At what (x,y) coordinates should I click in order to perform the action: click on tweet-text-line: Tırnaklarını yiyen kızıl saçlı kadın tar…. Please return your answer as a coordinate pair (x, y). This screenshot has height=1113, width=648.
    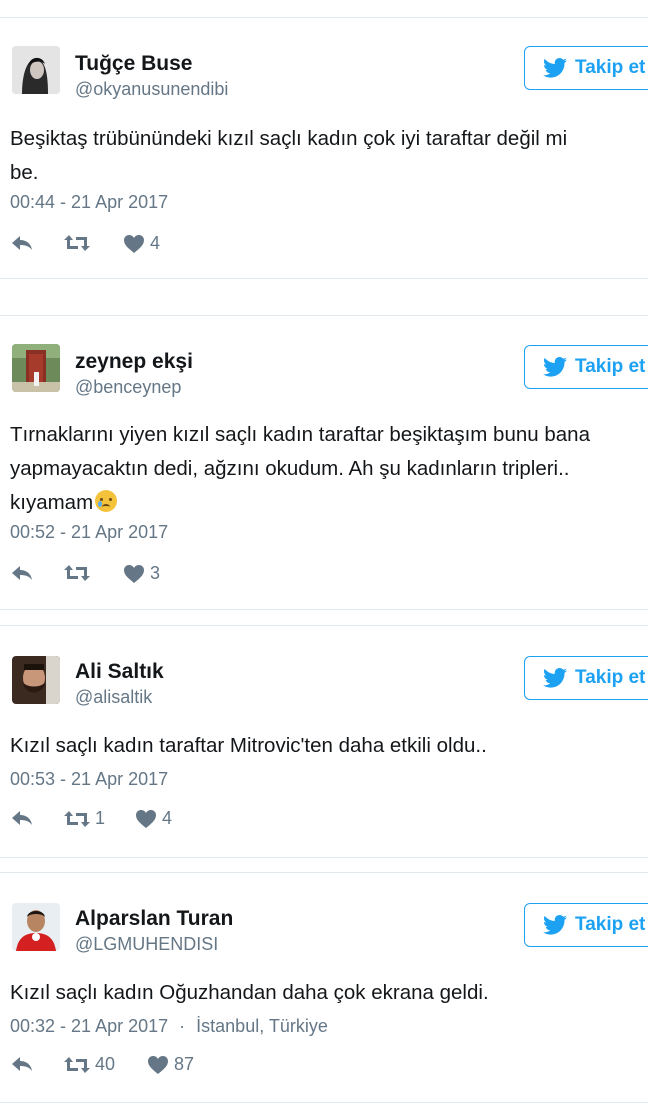
    Looking at the image, I should click on (300, 434).